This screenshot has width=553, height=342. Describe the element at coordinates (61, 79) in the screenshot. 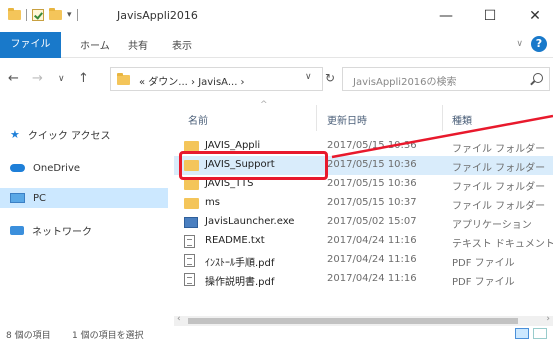

I see `recent-dropdown-icon: ∨` at that location.